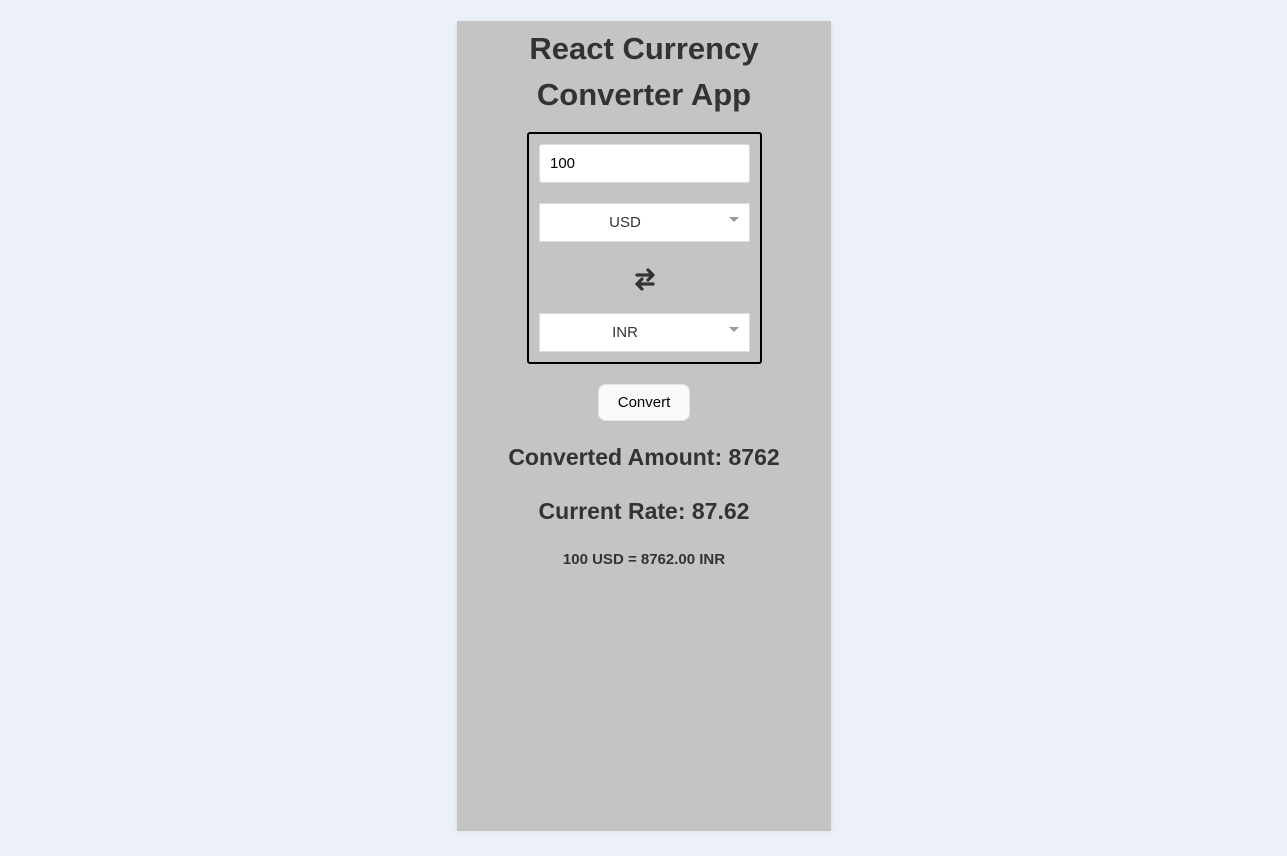 Image resolution: width=1287 pixels, height=856 pixels. What do you see at coordinates (644, 511) in the screenshot?
I see `current-rate: Current Rate: 87.62` at bounding box center [644, 511].